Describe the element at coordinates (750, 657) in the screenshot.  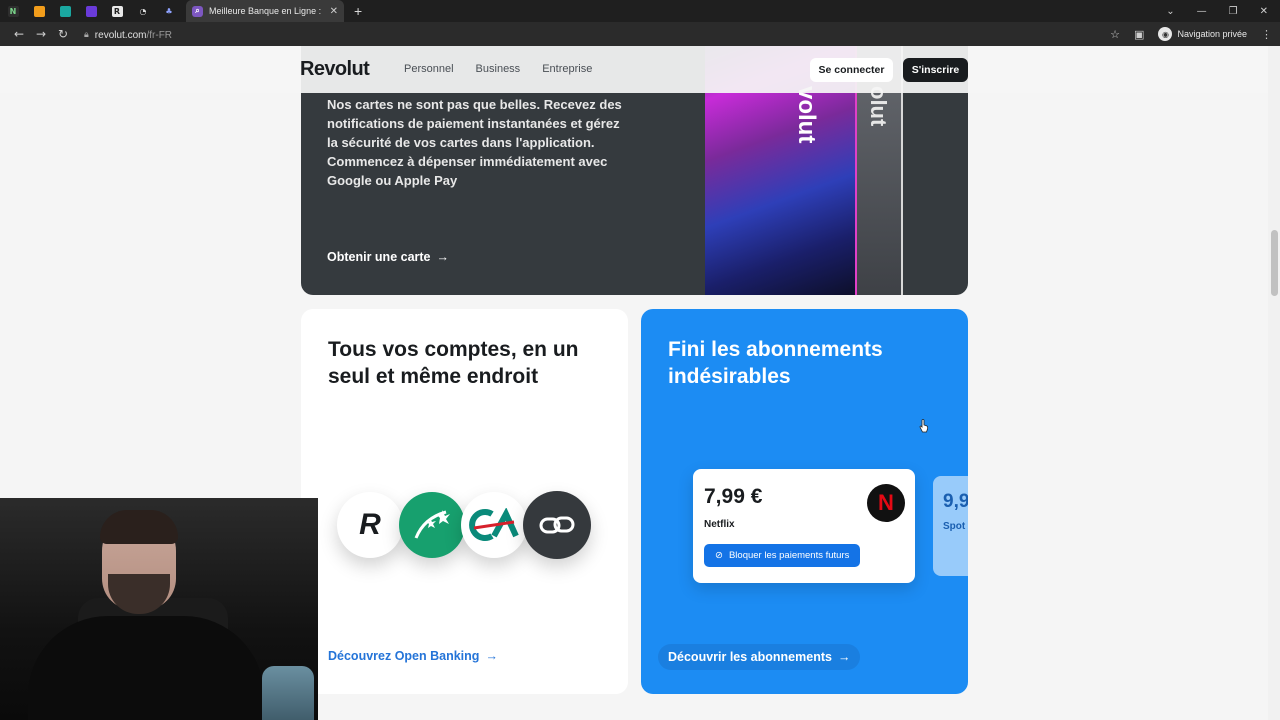
I see `subscriptions-link-label: Découvrir les abonnements` at that location.